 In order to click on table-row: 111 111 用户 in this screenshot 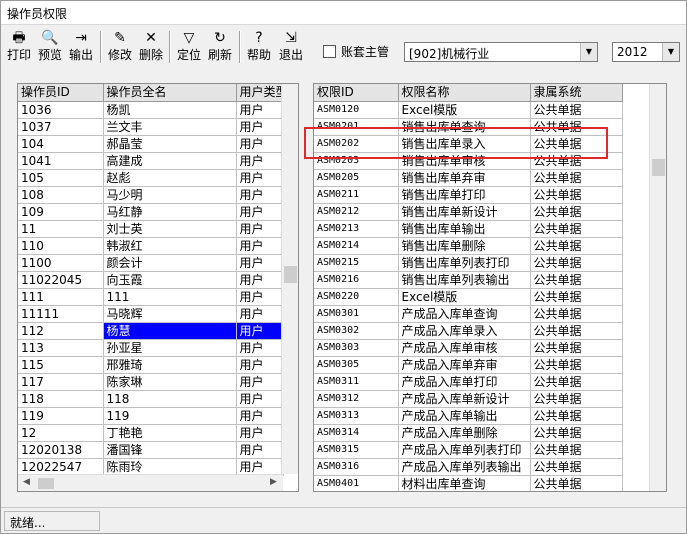, I will do `click(151, 297)`.